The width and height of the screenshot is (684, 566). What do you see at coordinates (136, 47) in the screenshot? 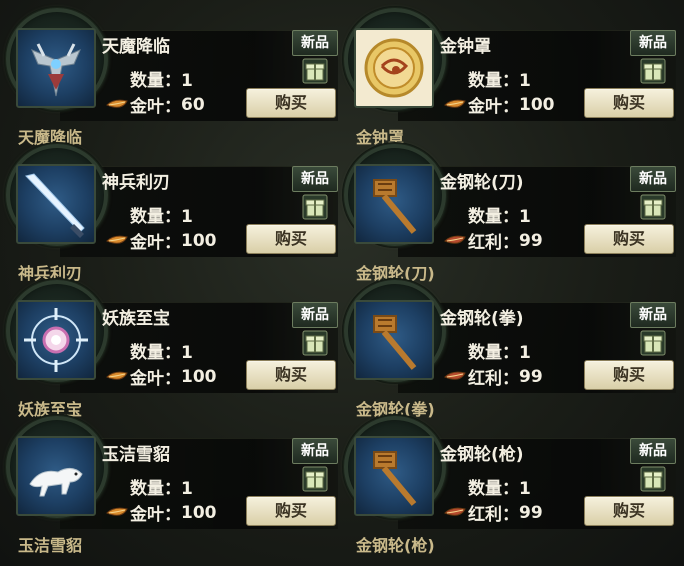
I see `item-name: 天魔降临` at bounding box center [136, 47].